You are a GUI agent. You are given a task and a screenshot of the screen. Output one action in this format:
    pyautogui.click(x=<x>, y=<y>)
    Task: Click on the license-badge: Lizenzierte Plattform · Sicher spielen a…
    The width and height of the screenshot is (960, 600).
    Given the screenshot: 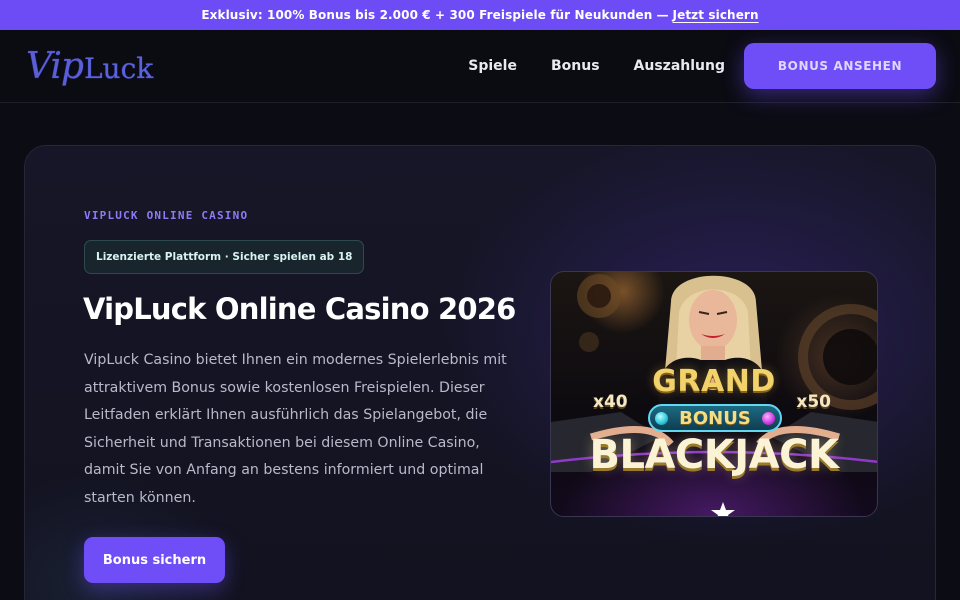 What is the action you would take?
    pyautogui.click(x=224, y=257)
    